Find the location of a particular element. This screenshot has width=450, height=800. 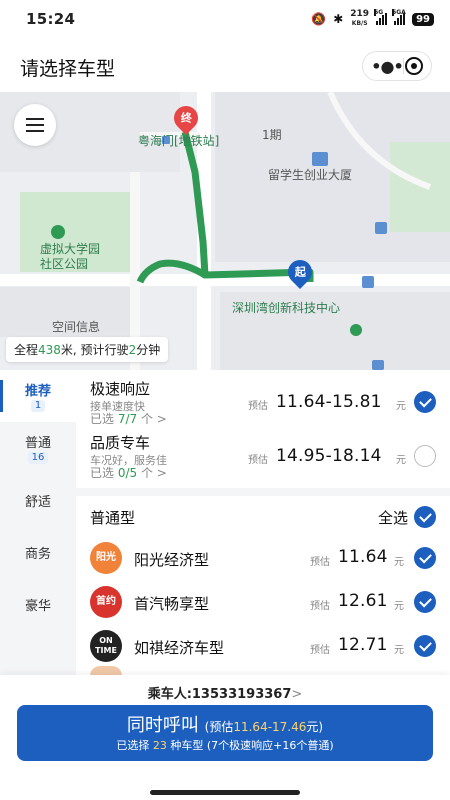

call-button-sub: 已选择 23 种车型 (7个极速响应+16个普通) is located at coordinates (225, 745).